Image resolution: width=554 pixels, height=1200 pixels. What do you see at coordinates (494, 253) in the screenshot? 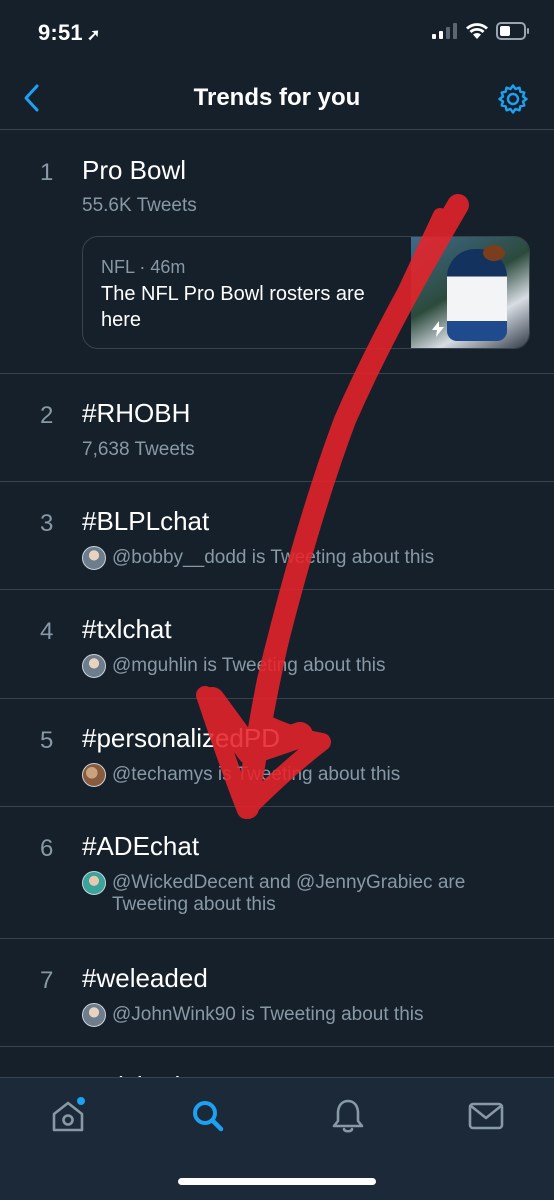
I see `football-image` at bounding box center [494, 253].